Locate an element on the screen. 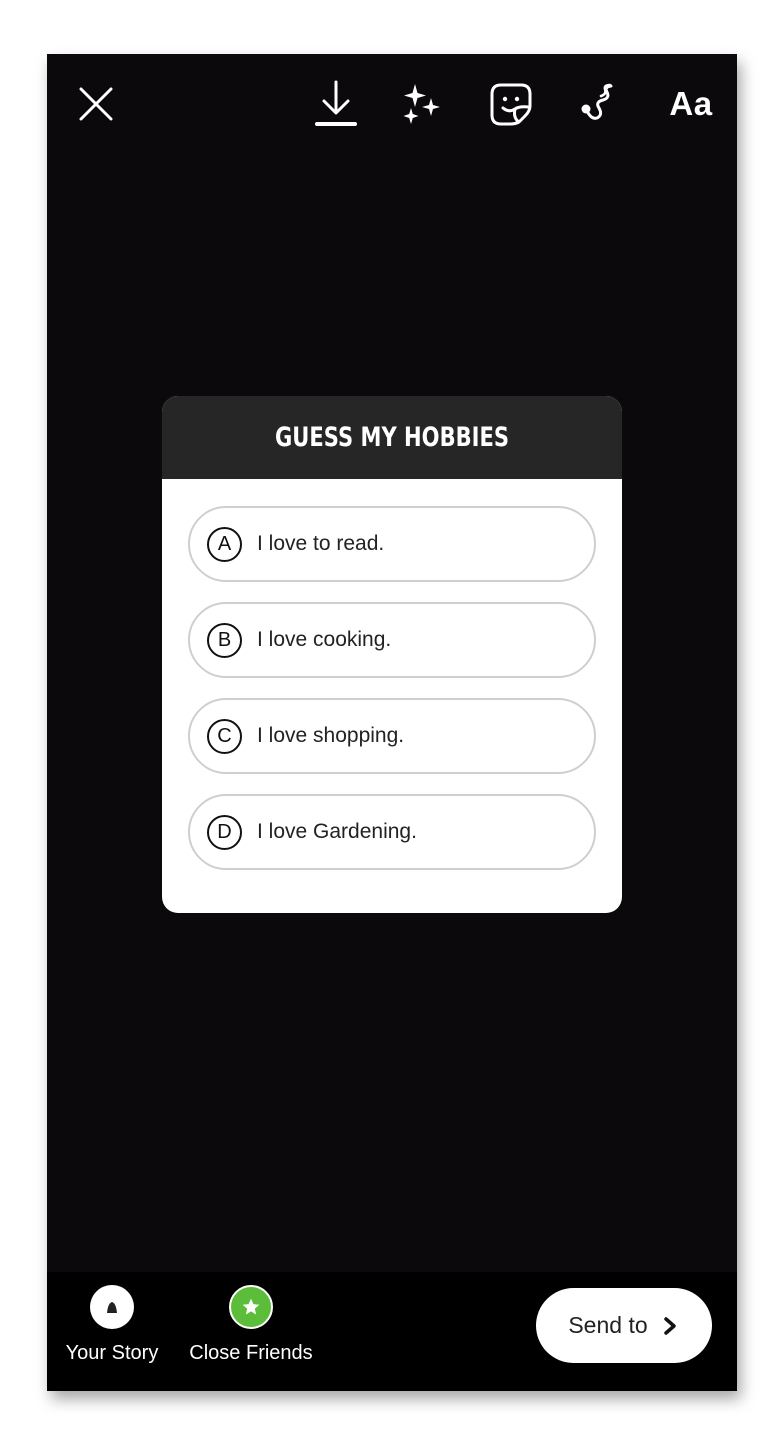 This screenshot has width=784, height=1445. quiz-option-c: C I love shopping. is located at coordinates (392, 736).